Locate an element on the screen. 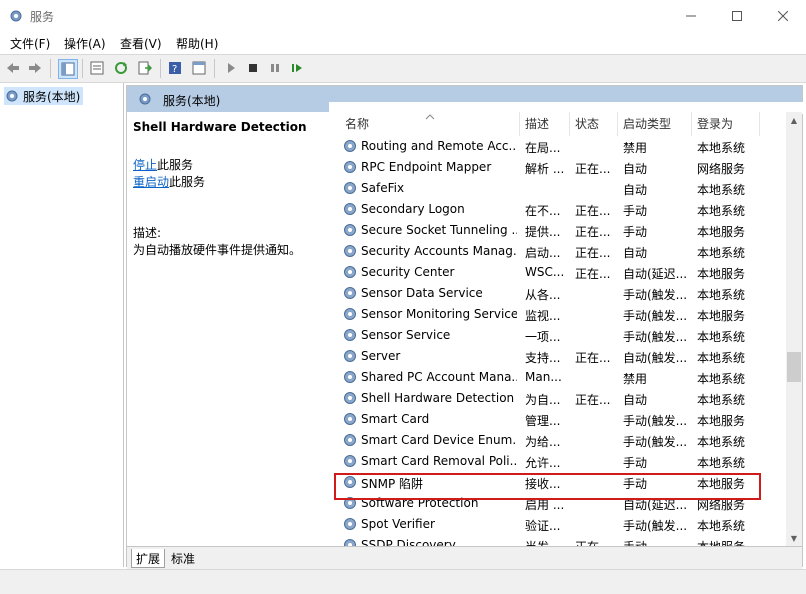  pause-service-button is located at coordinates (275, 68).